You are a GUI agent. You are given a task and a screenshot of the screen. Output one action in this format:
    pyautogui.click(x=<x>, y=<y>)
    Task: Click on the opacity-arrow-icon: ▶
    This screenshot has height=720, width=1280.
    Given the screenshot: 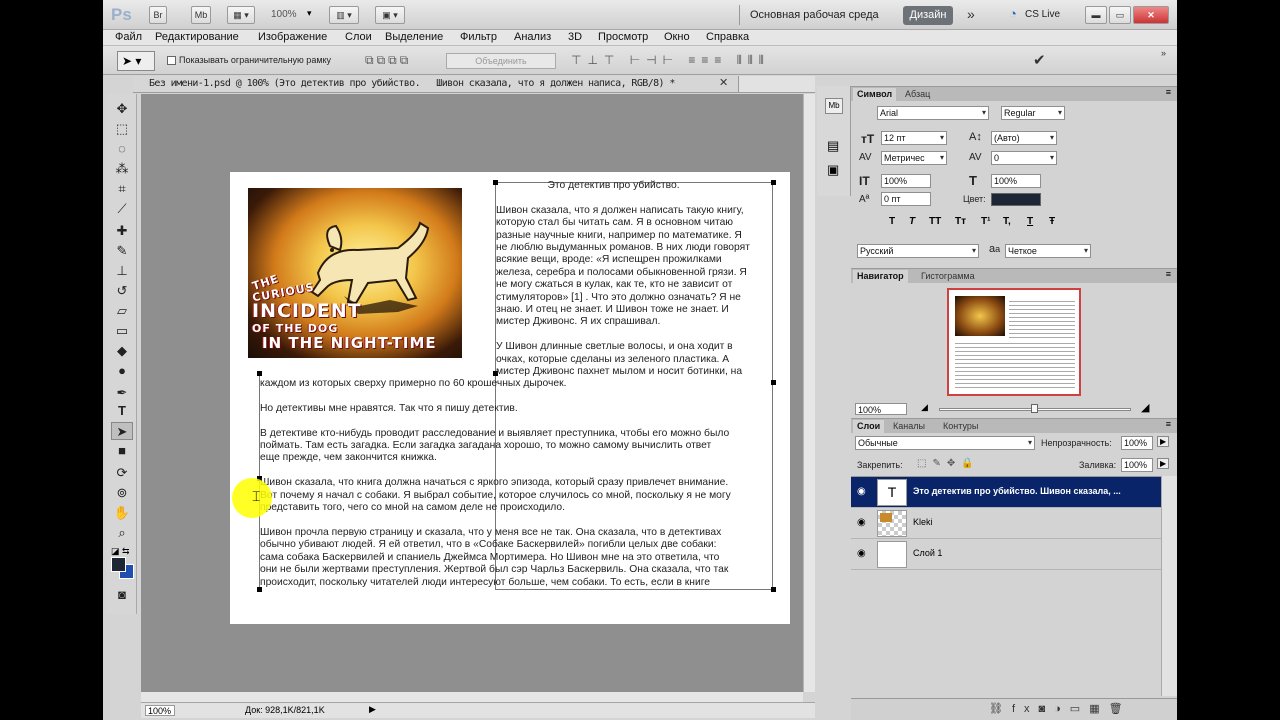 What is the action you would take?
    pyautogui.click(x=1163, y=441)
    